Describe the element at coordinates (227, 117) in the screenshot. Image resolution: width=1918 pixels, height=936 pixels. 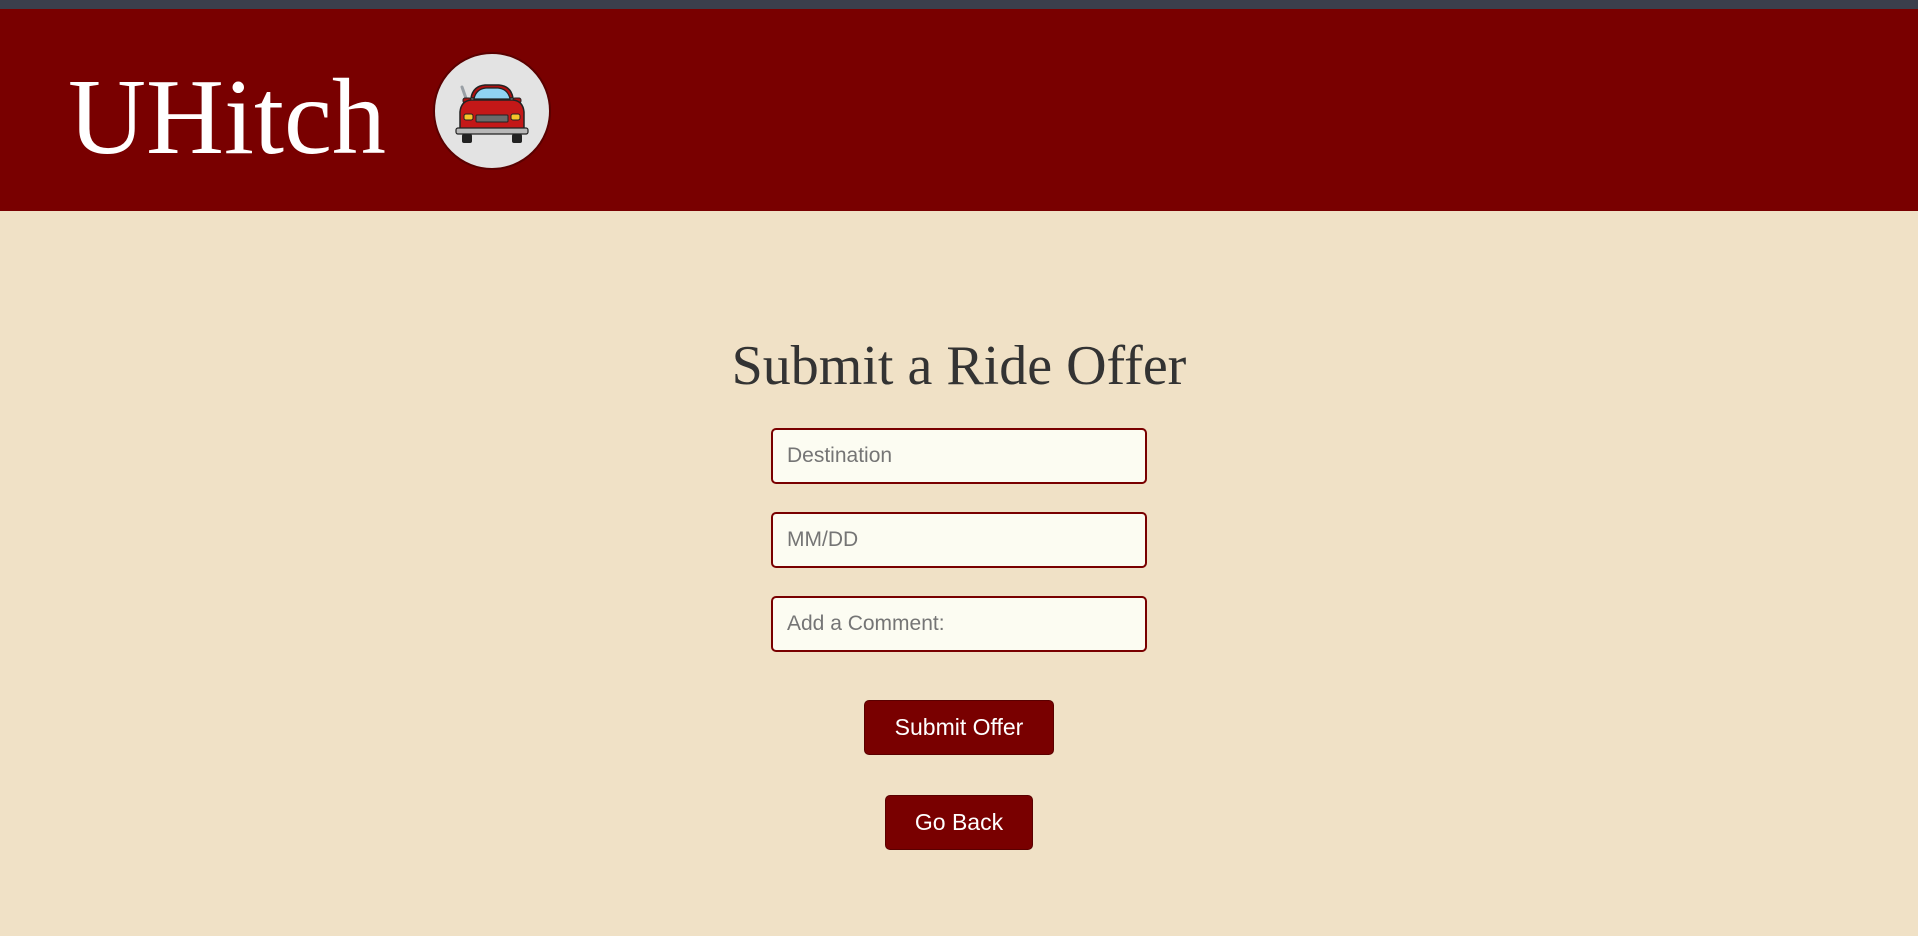
I see `brand-title: UHitch` at that location.